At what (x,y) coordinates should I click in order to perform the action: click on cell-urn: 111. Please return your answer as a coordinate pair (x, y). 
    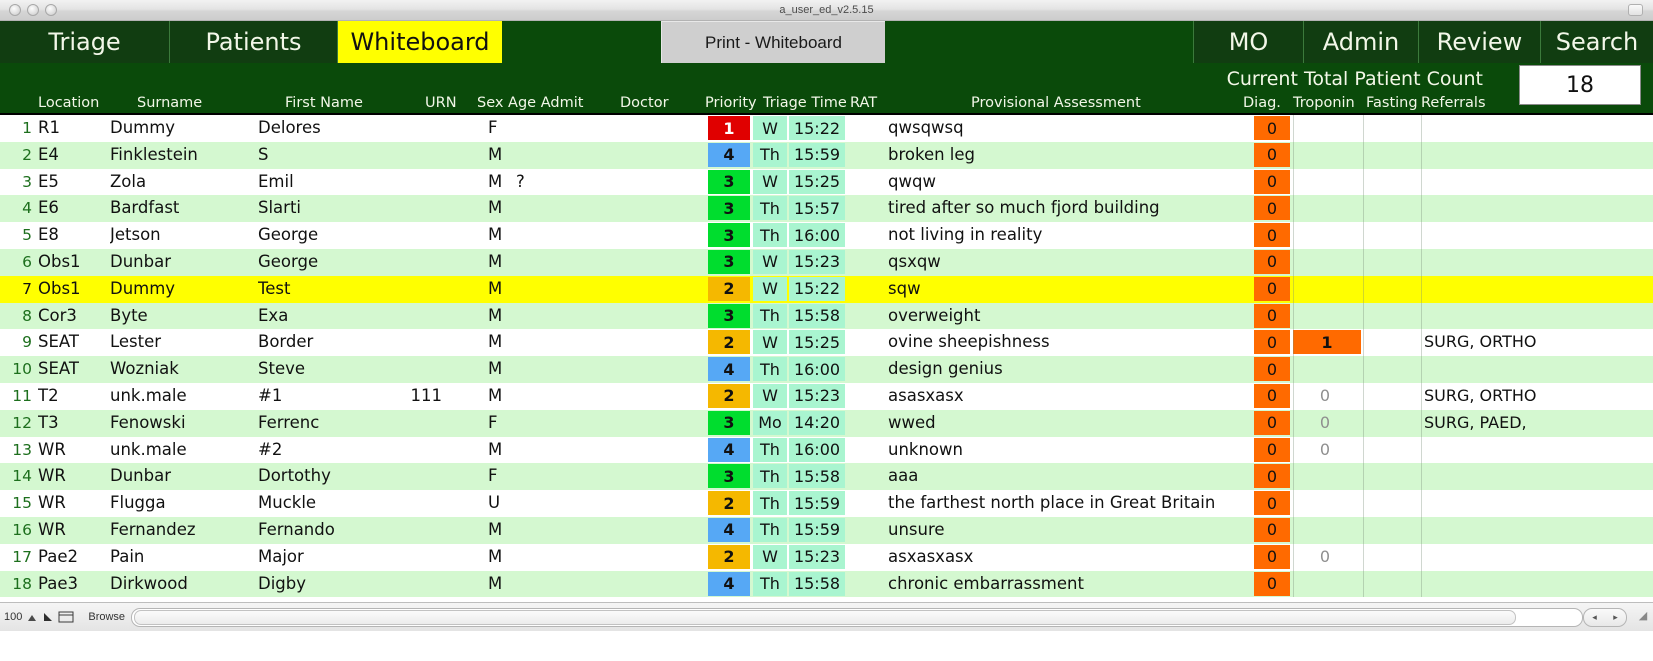
    Looking at the image, I should click on (416, 396).